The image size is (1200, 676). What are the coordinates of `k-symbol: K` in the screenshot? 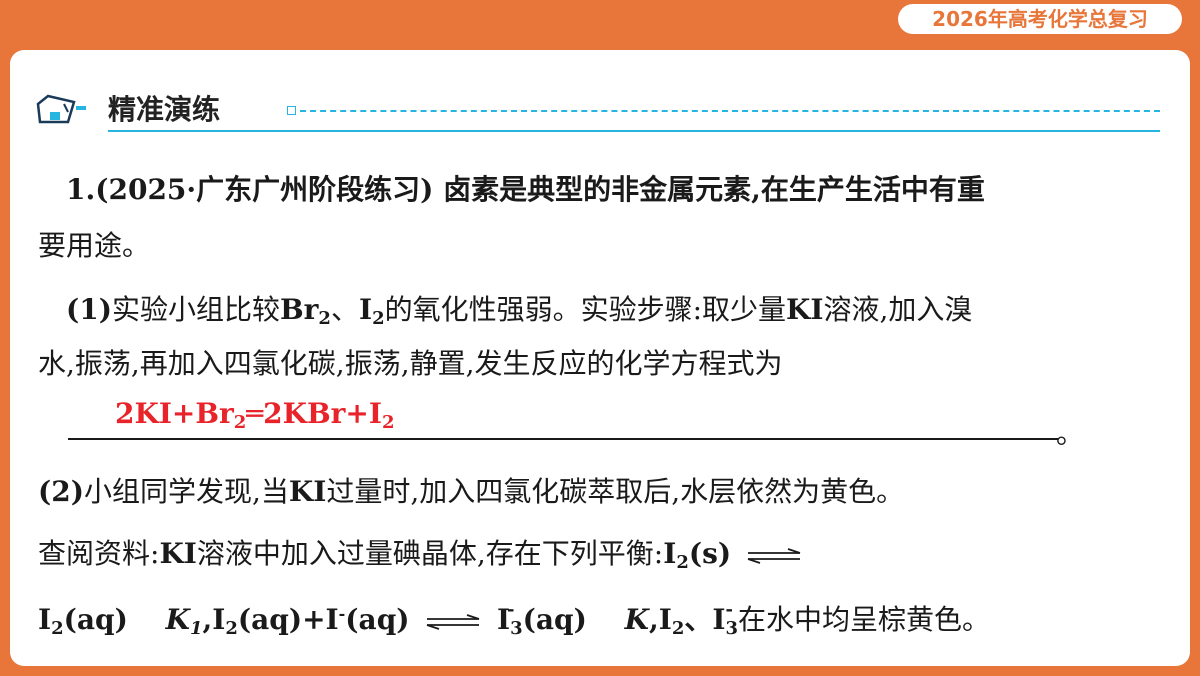 It's located at (636, 619).